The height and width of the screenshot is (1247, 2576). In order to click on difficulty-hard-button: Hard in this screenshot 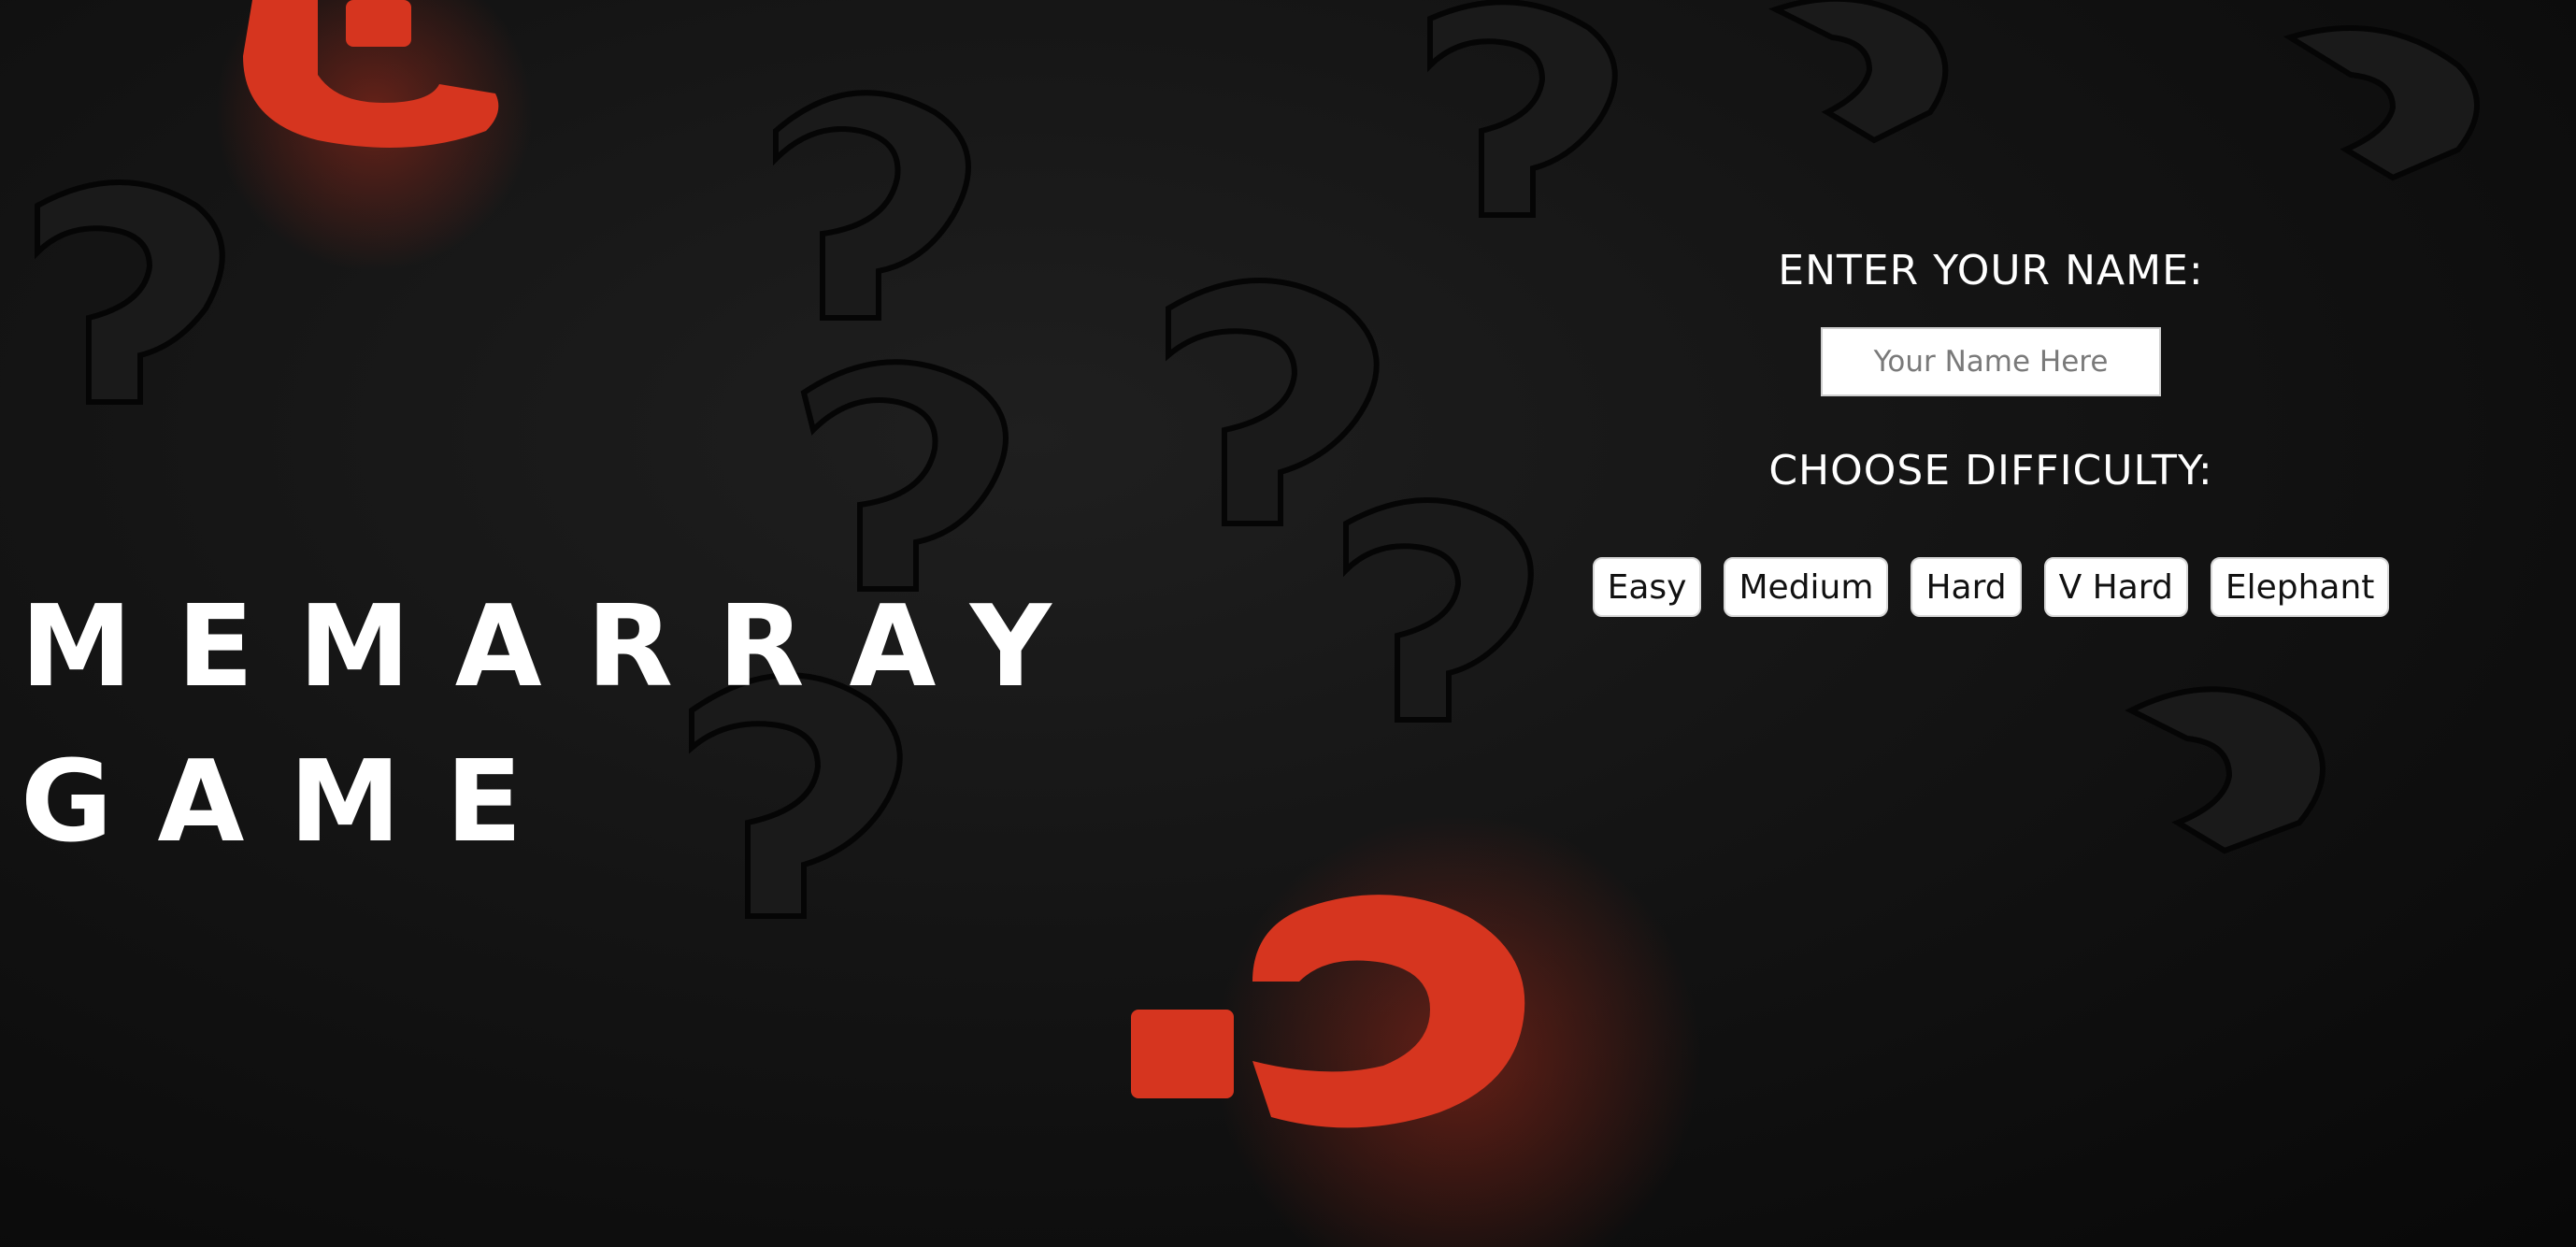, I will do `click(1966, 587)`.